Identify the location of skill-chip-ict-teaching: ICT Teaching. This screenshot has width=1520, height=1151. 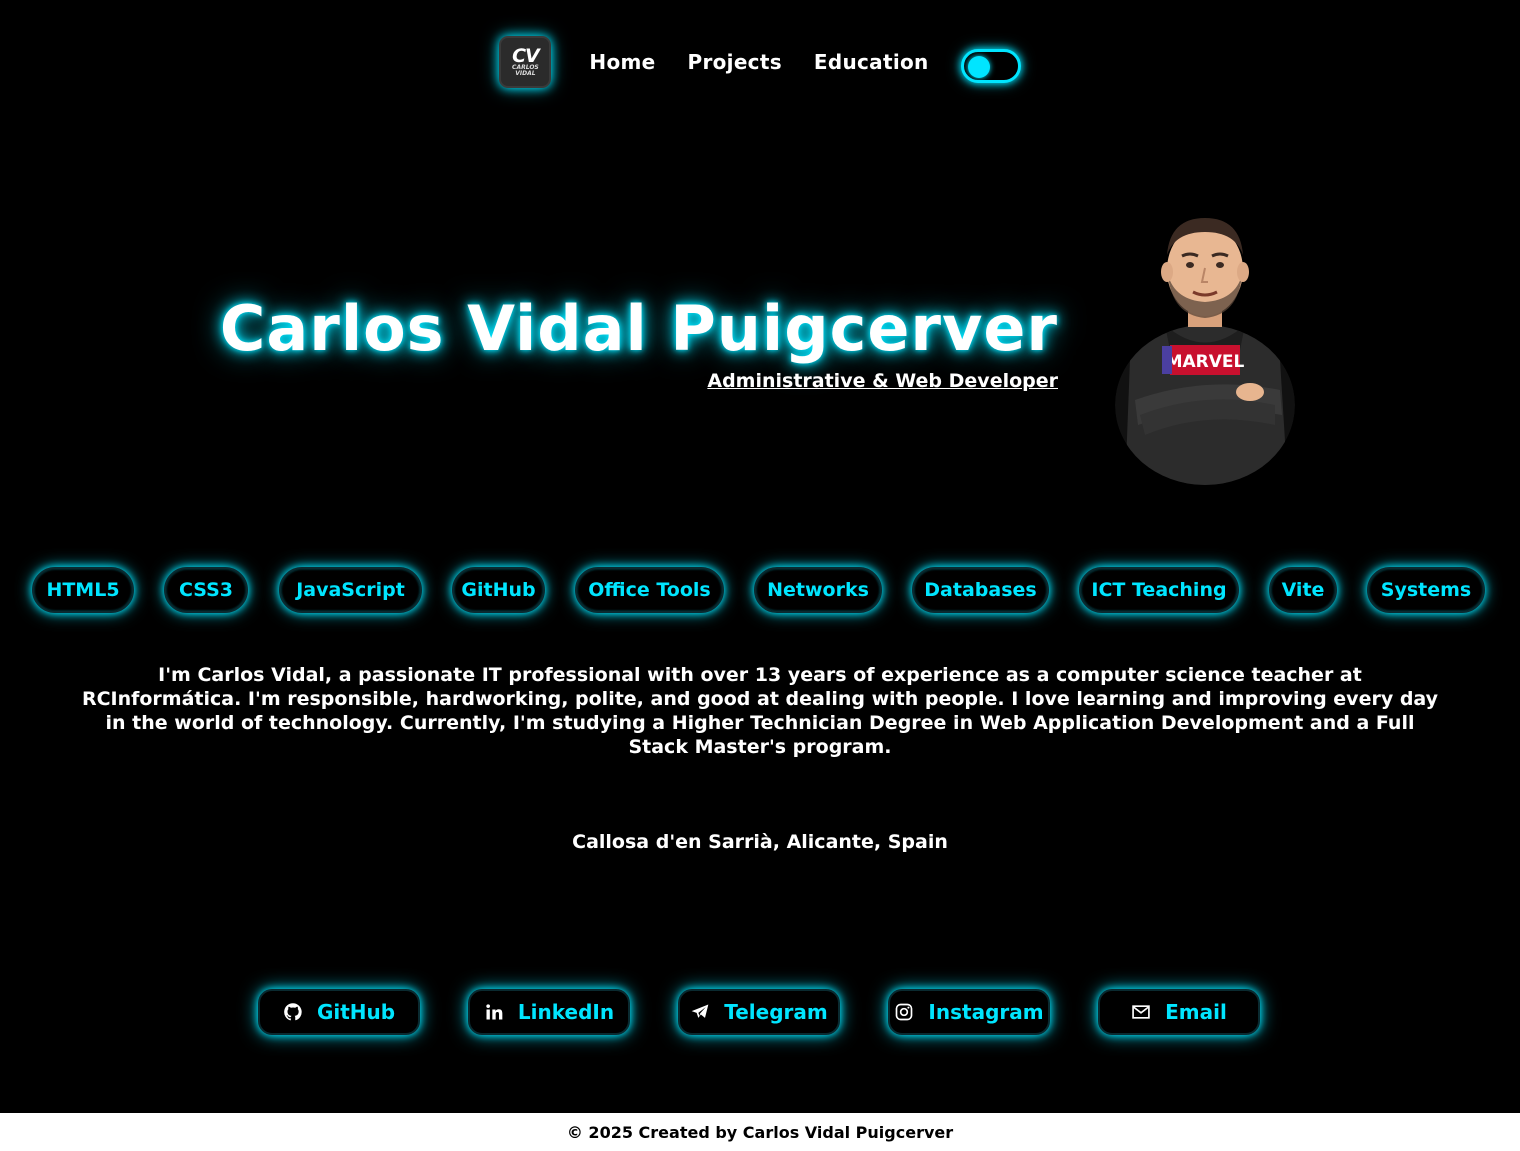
(1159, 590).